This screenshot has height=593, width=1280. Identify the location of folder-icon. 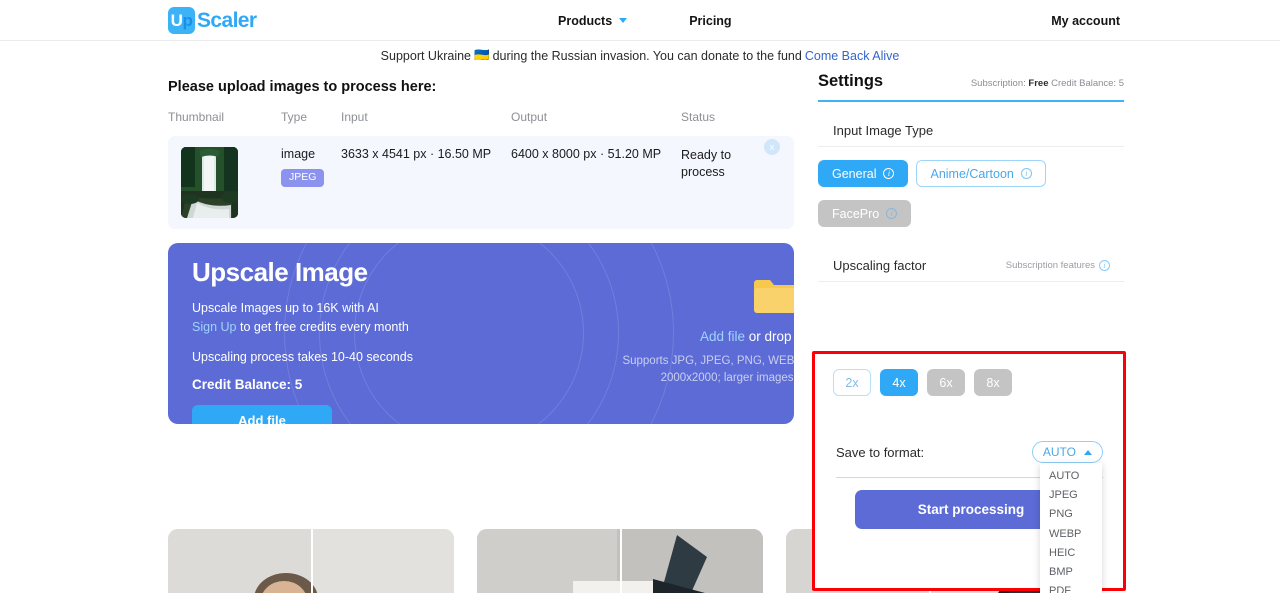
(697, 296).